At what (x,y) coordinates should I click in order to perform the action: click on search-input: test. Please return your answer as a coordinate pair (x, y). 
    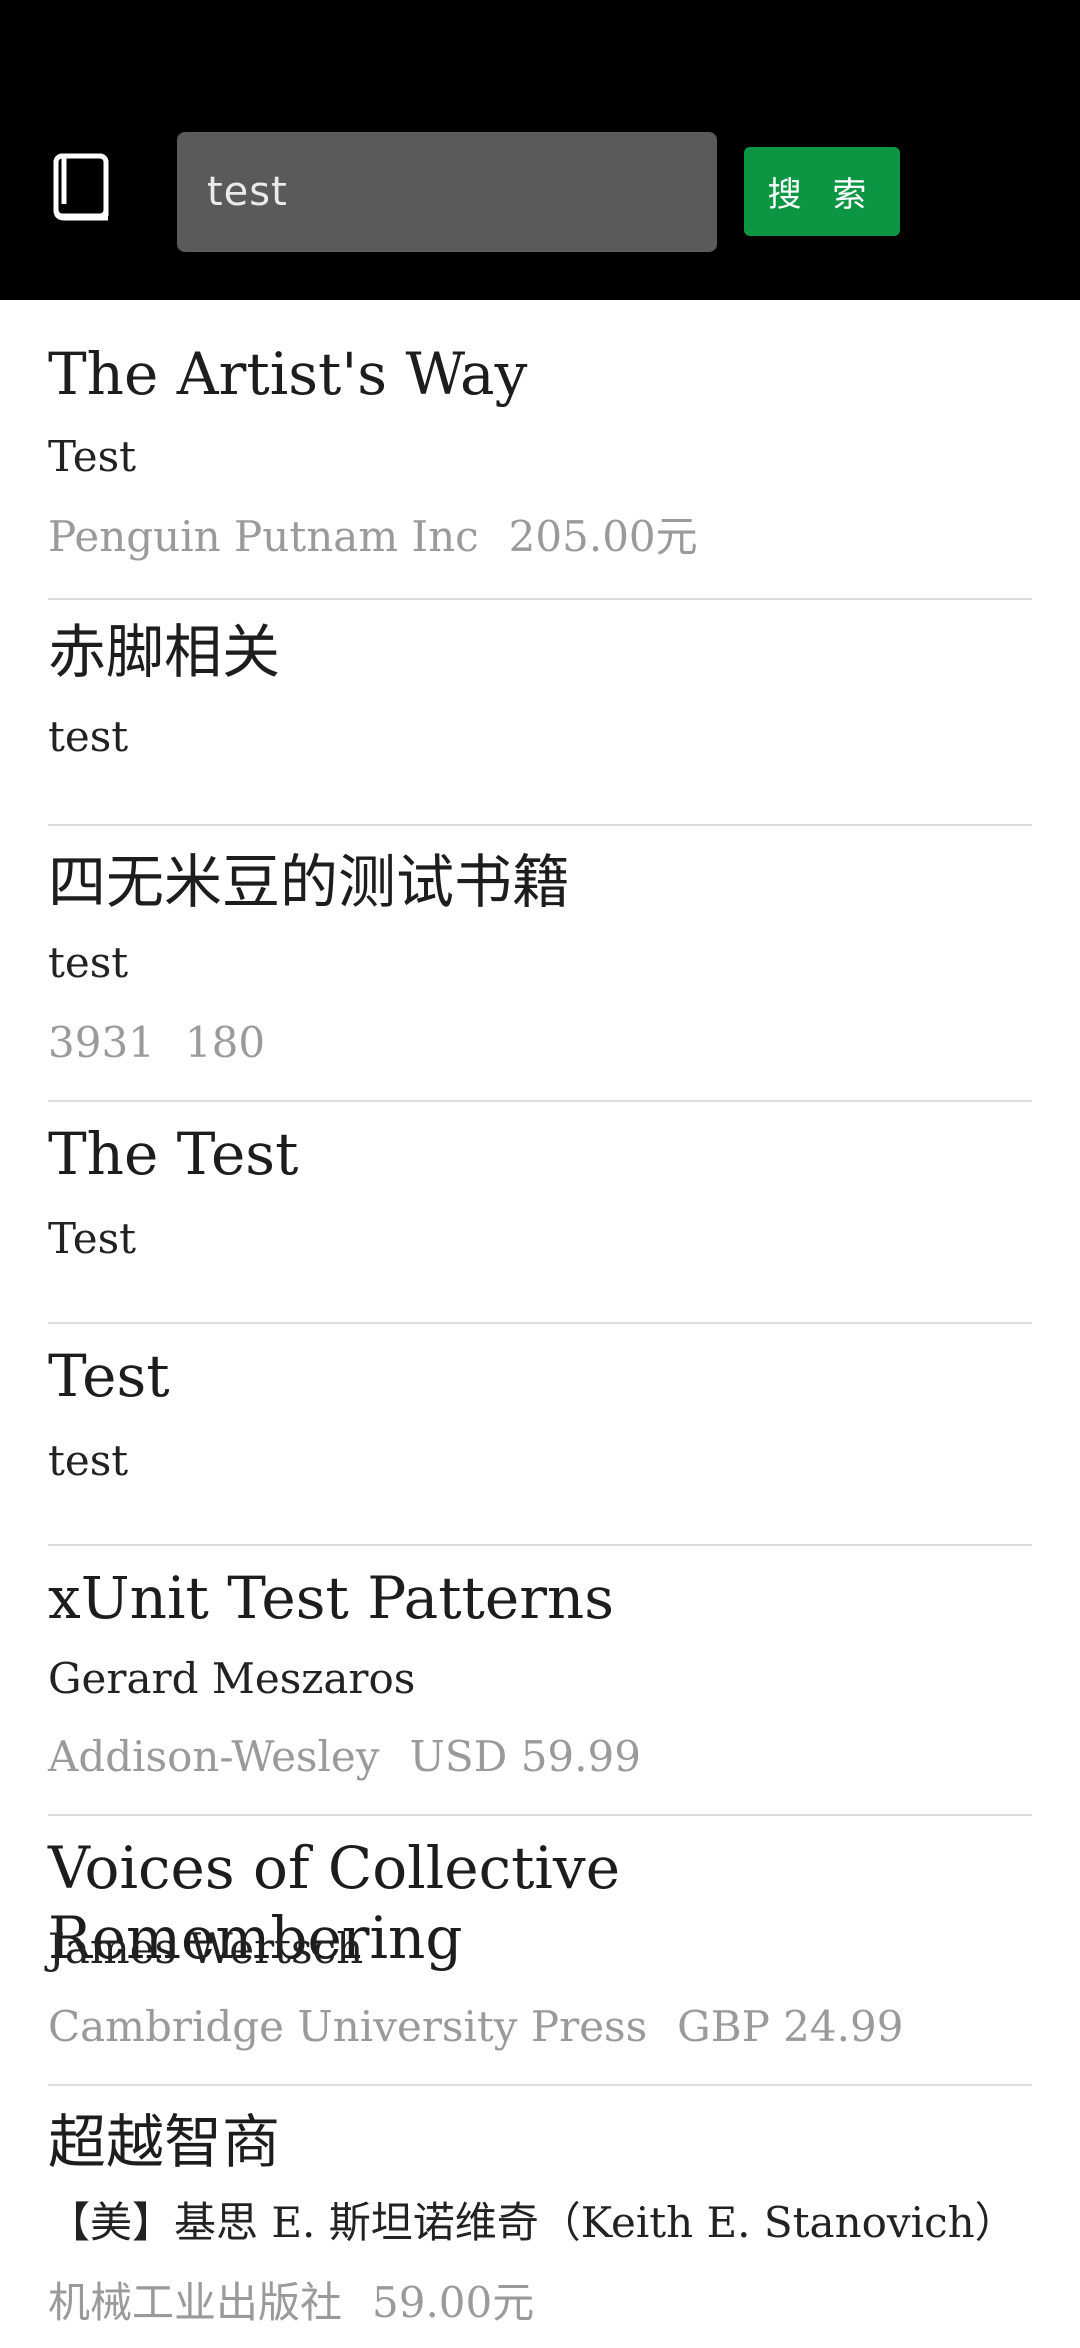
    Looking at the image, I should click on (447, 192).